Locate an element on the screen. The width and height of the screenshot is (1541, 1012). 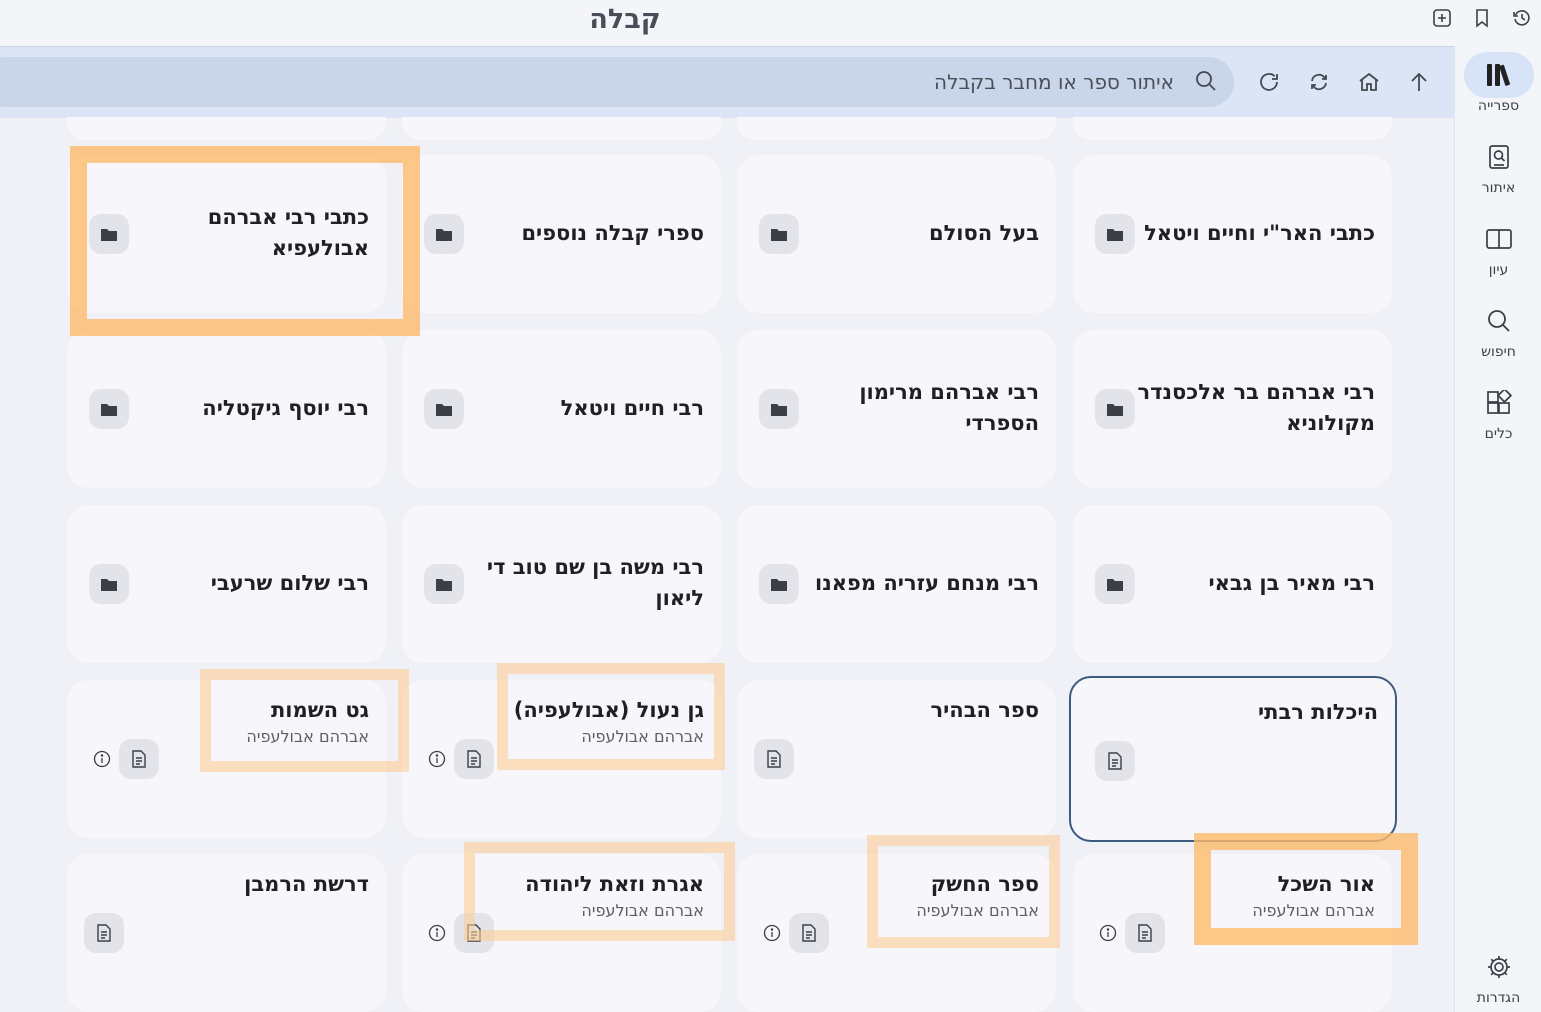
book-card: אגרת וזאת ליהודה אברהם אבולעפיה is located at coordinates (561, 933).